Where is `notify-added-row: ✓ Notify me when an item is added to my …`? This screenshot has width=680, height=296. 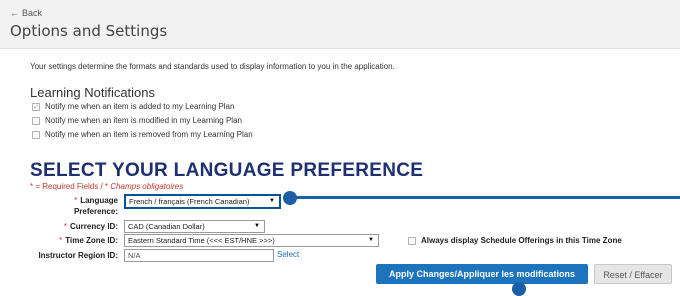
notify-added-row: ✓ Notify me when an item is added to my … is located at coordinates (133, 106).